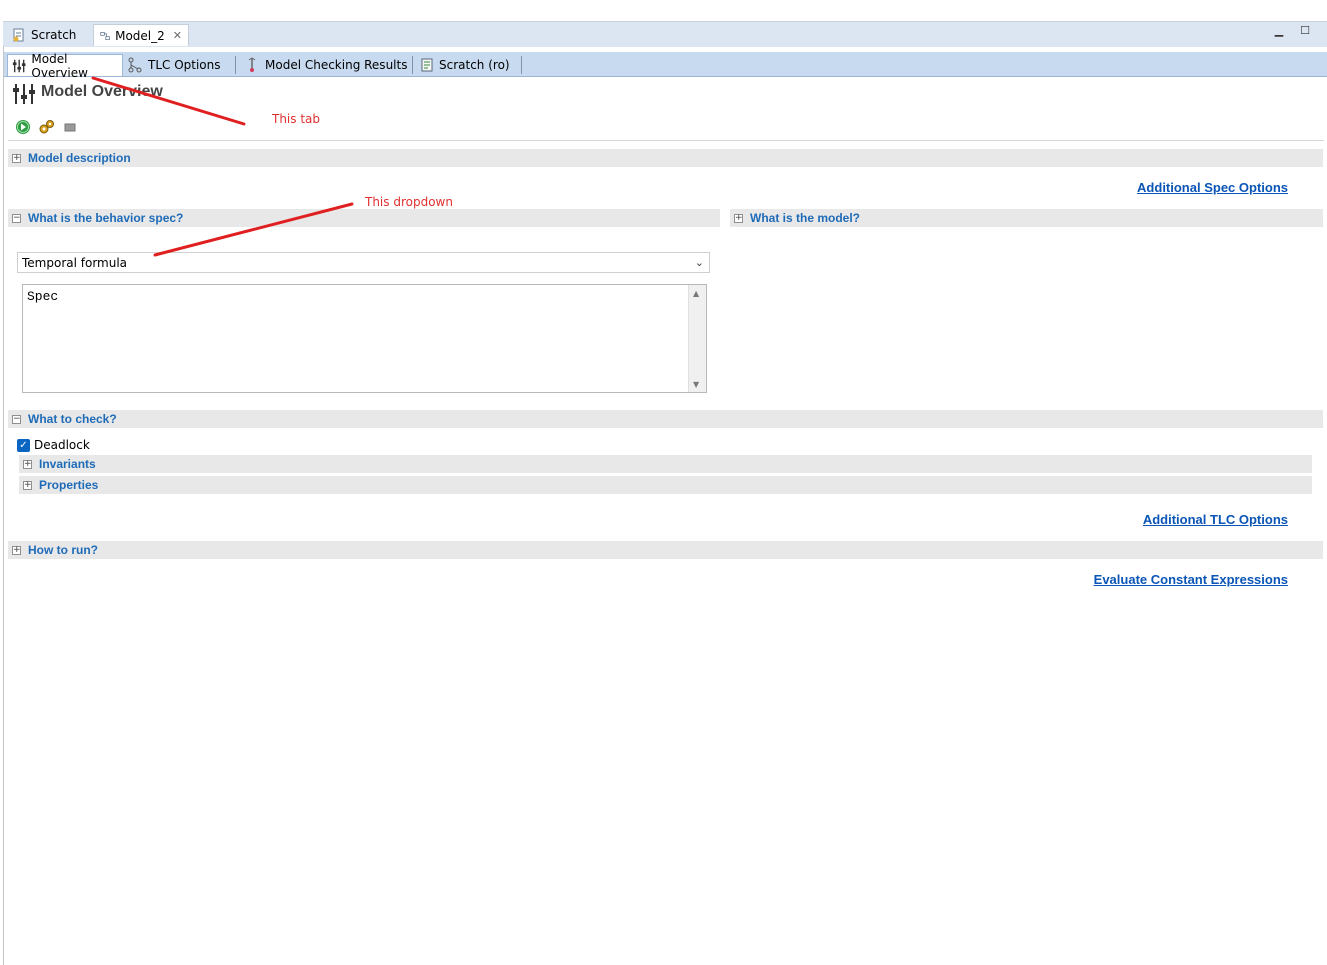 The width and height of the screenshot is (1327, 965). I want to click on tab-model-checking-results: Model Checking Results, so click(326, 65).